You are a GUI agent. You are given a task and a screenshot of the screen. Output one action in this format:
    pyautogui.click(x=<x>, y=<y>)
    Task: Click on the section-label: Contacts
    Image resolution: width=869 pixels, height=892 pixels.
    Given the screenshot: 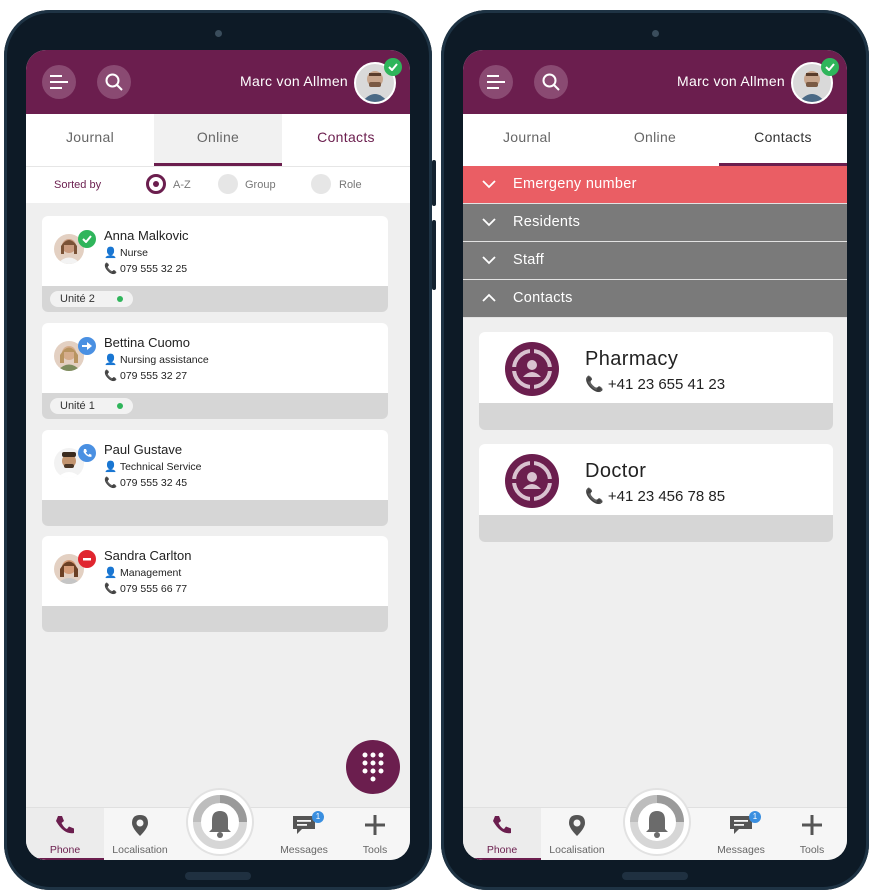 What is the action you would take?
    pyautogui.click(x=543, y=298)
    